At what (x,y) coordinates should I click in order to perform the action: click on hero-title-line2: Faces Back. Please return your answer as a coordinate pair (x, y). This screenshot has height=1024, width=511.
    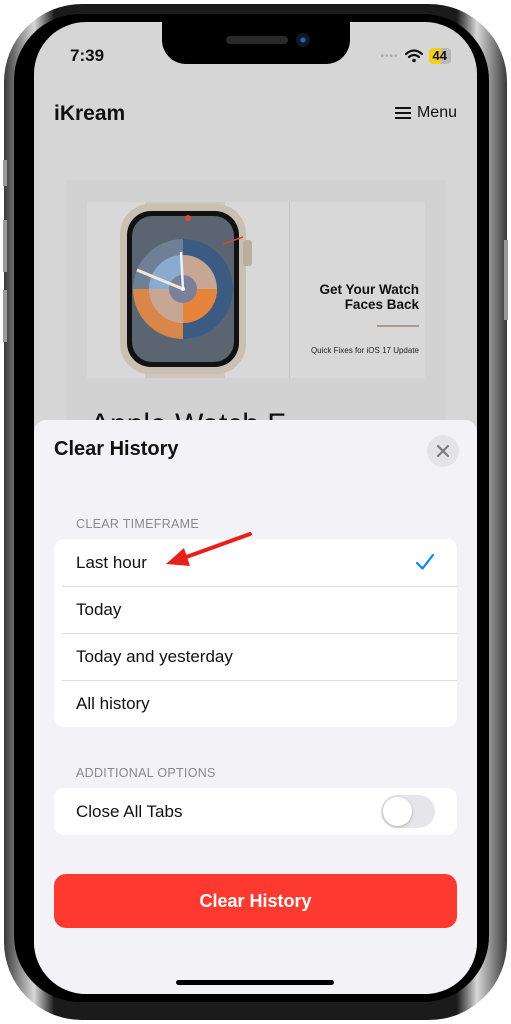
    Looking at the image, I should click on (381, 304).